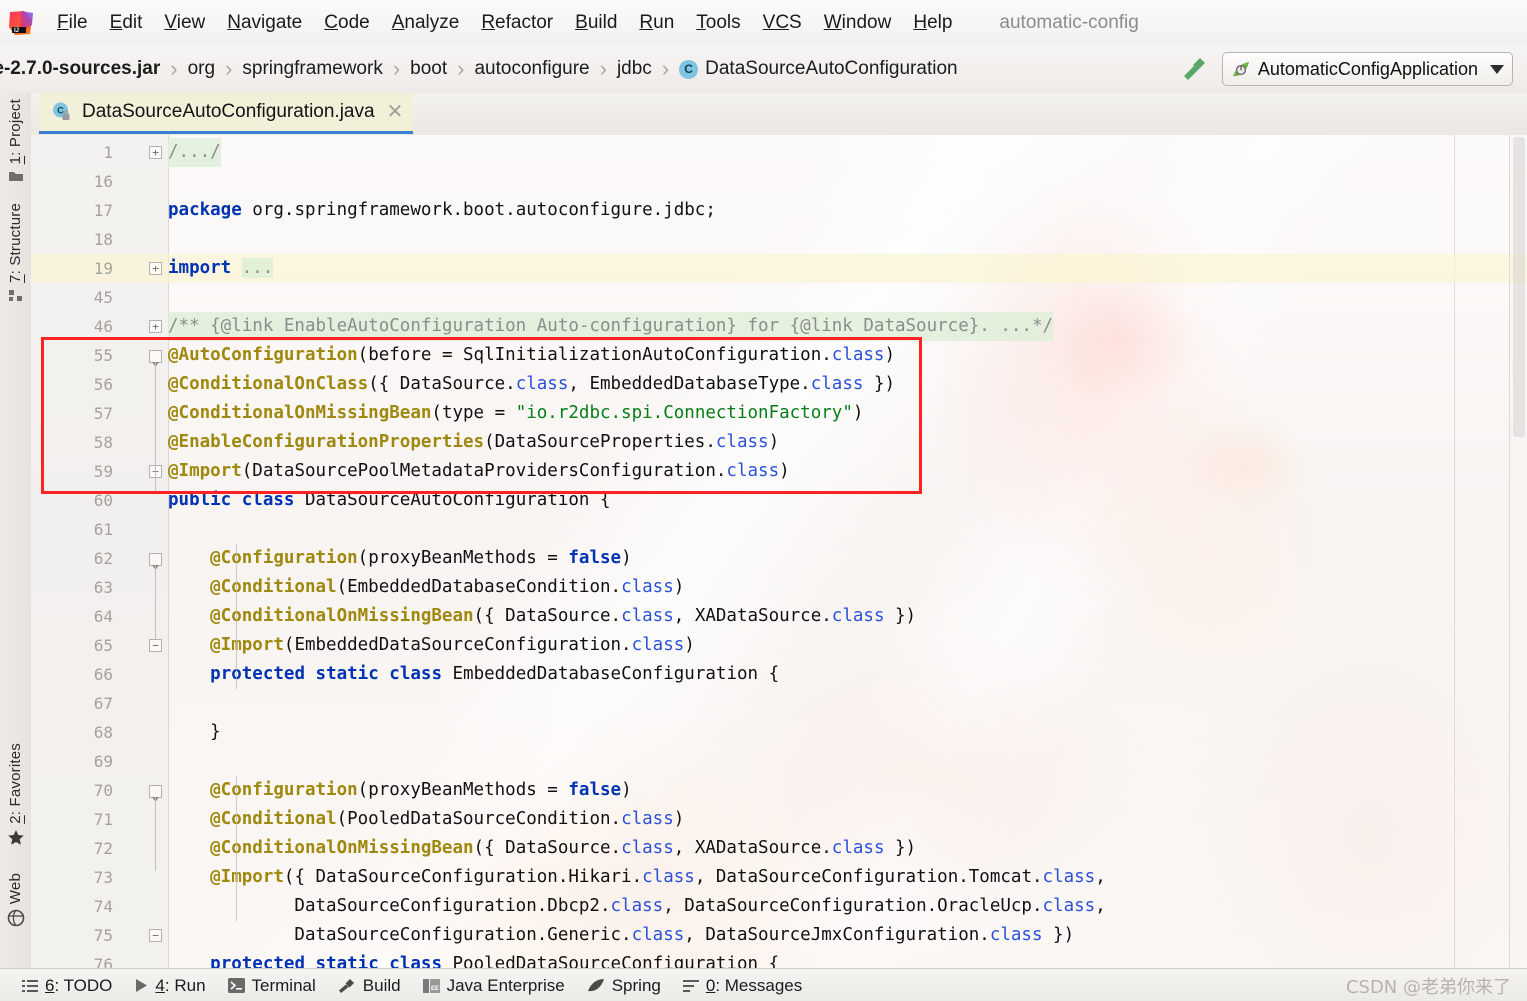 The image size is (1527, 1001). I want to click on status-bar-item-run: 4: Run, so click(170, 986).